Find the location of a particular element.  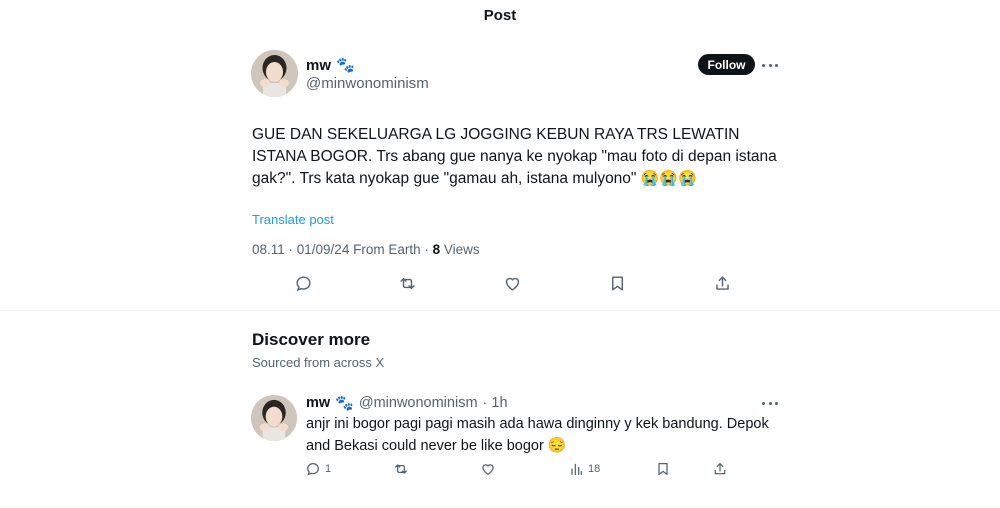

related-author-handle: @minwonominism is located at coordinates (418, 403).